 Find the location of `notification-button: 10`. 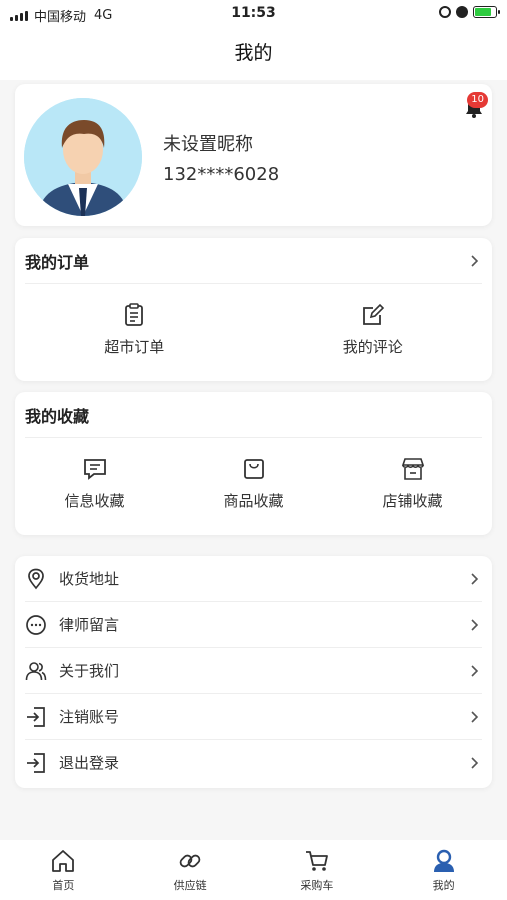

notification-button: 10 is located at coordinates (475, 106).